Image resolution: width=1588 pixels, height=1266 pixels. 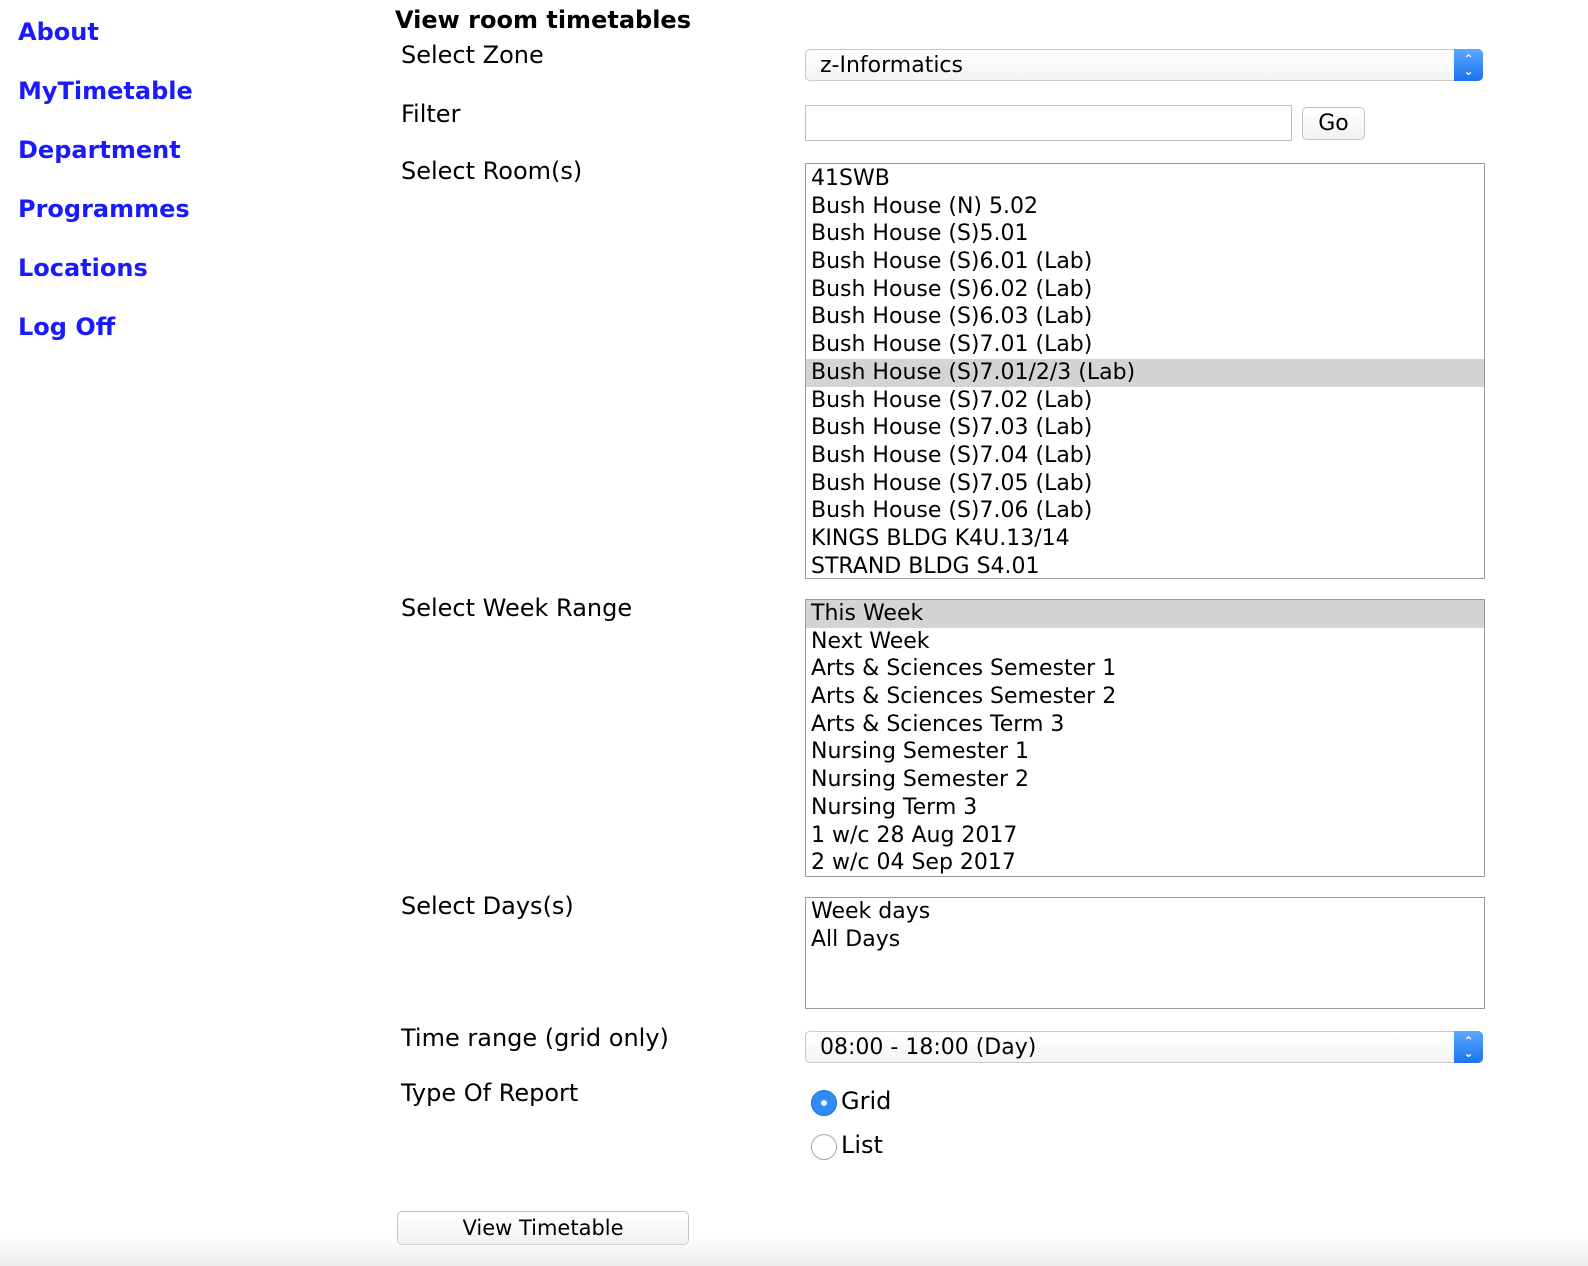 I want to click on list-option: 2 w/c 04 Sep 2017, so click(x=1145, y=862).